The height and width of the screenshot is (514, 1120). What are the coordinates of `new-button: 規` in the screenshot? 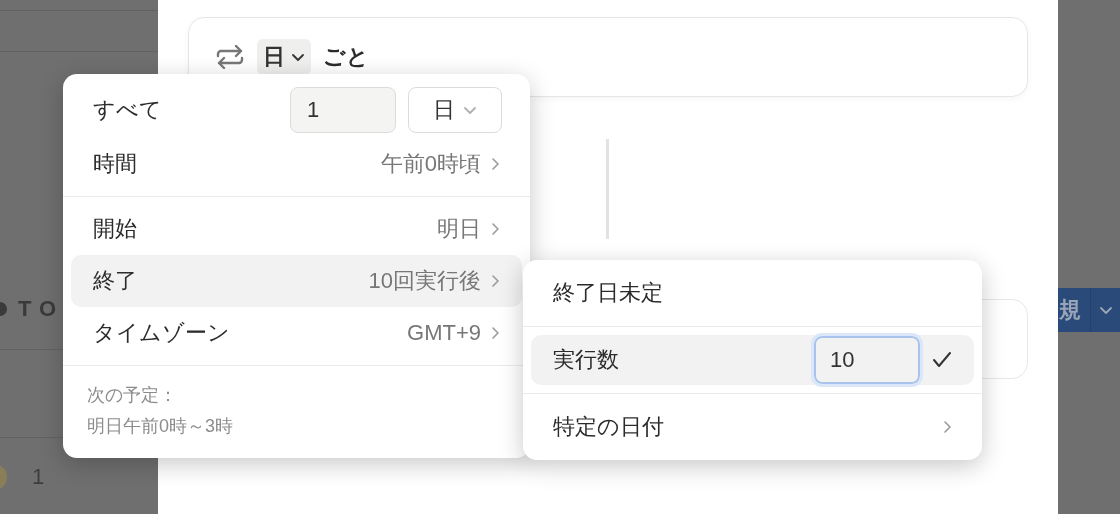 It's located at (1089, 310).